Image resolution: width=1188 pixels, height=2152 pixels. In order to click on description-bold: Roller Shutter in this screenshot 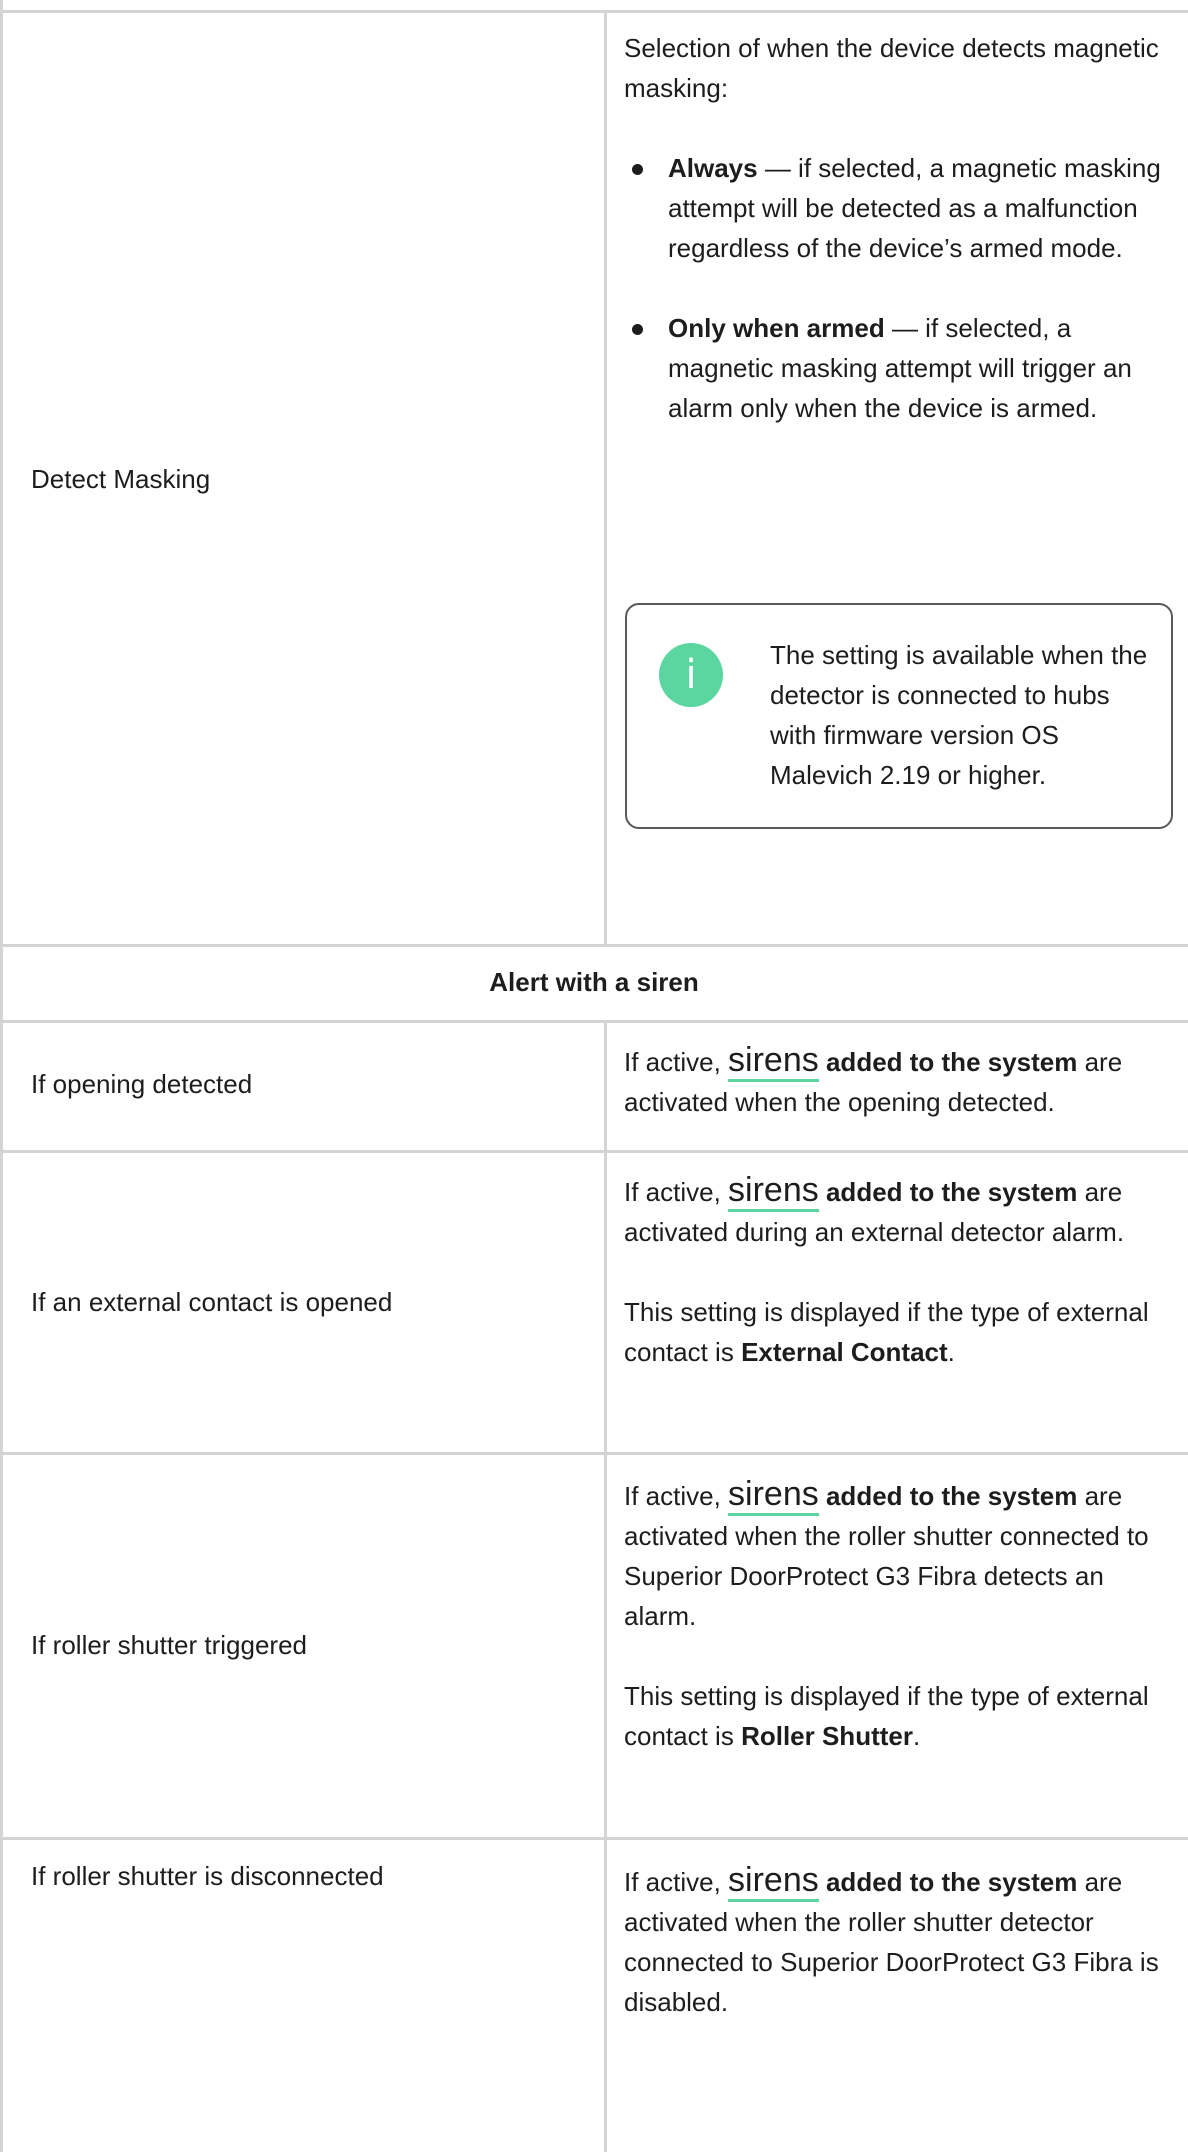, I will do `click(827, 1736)`.